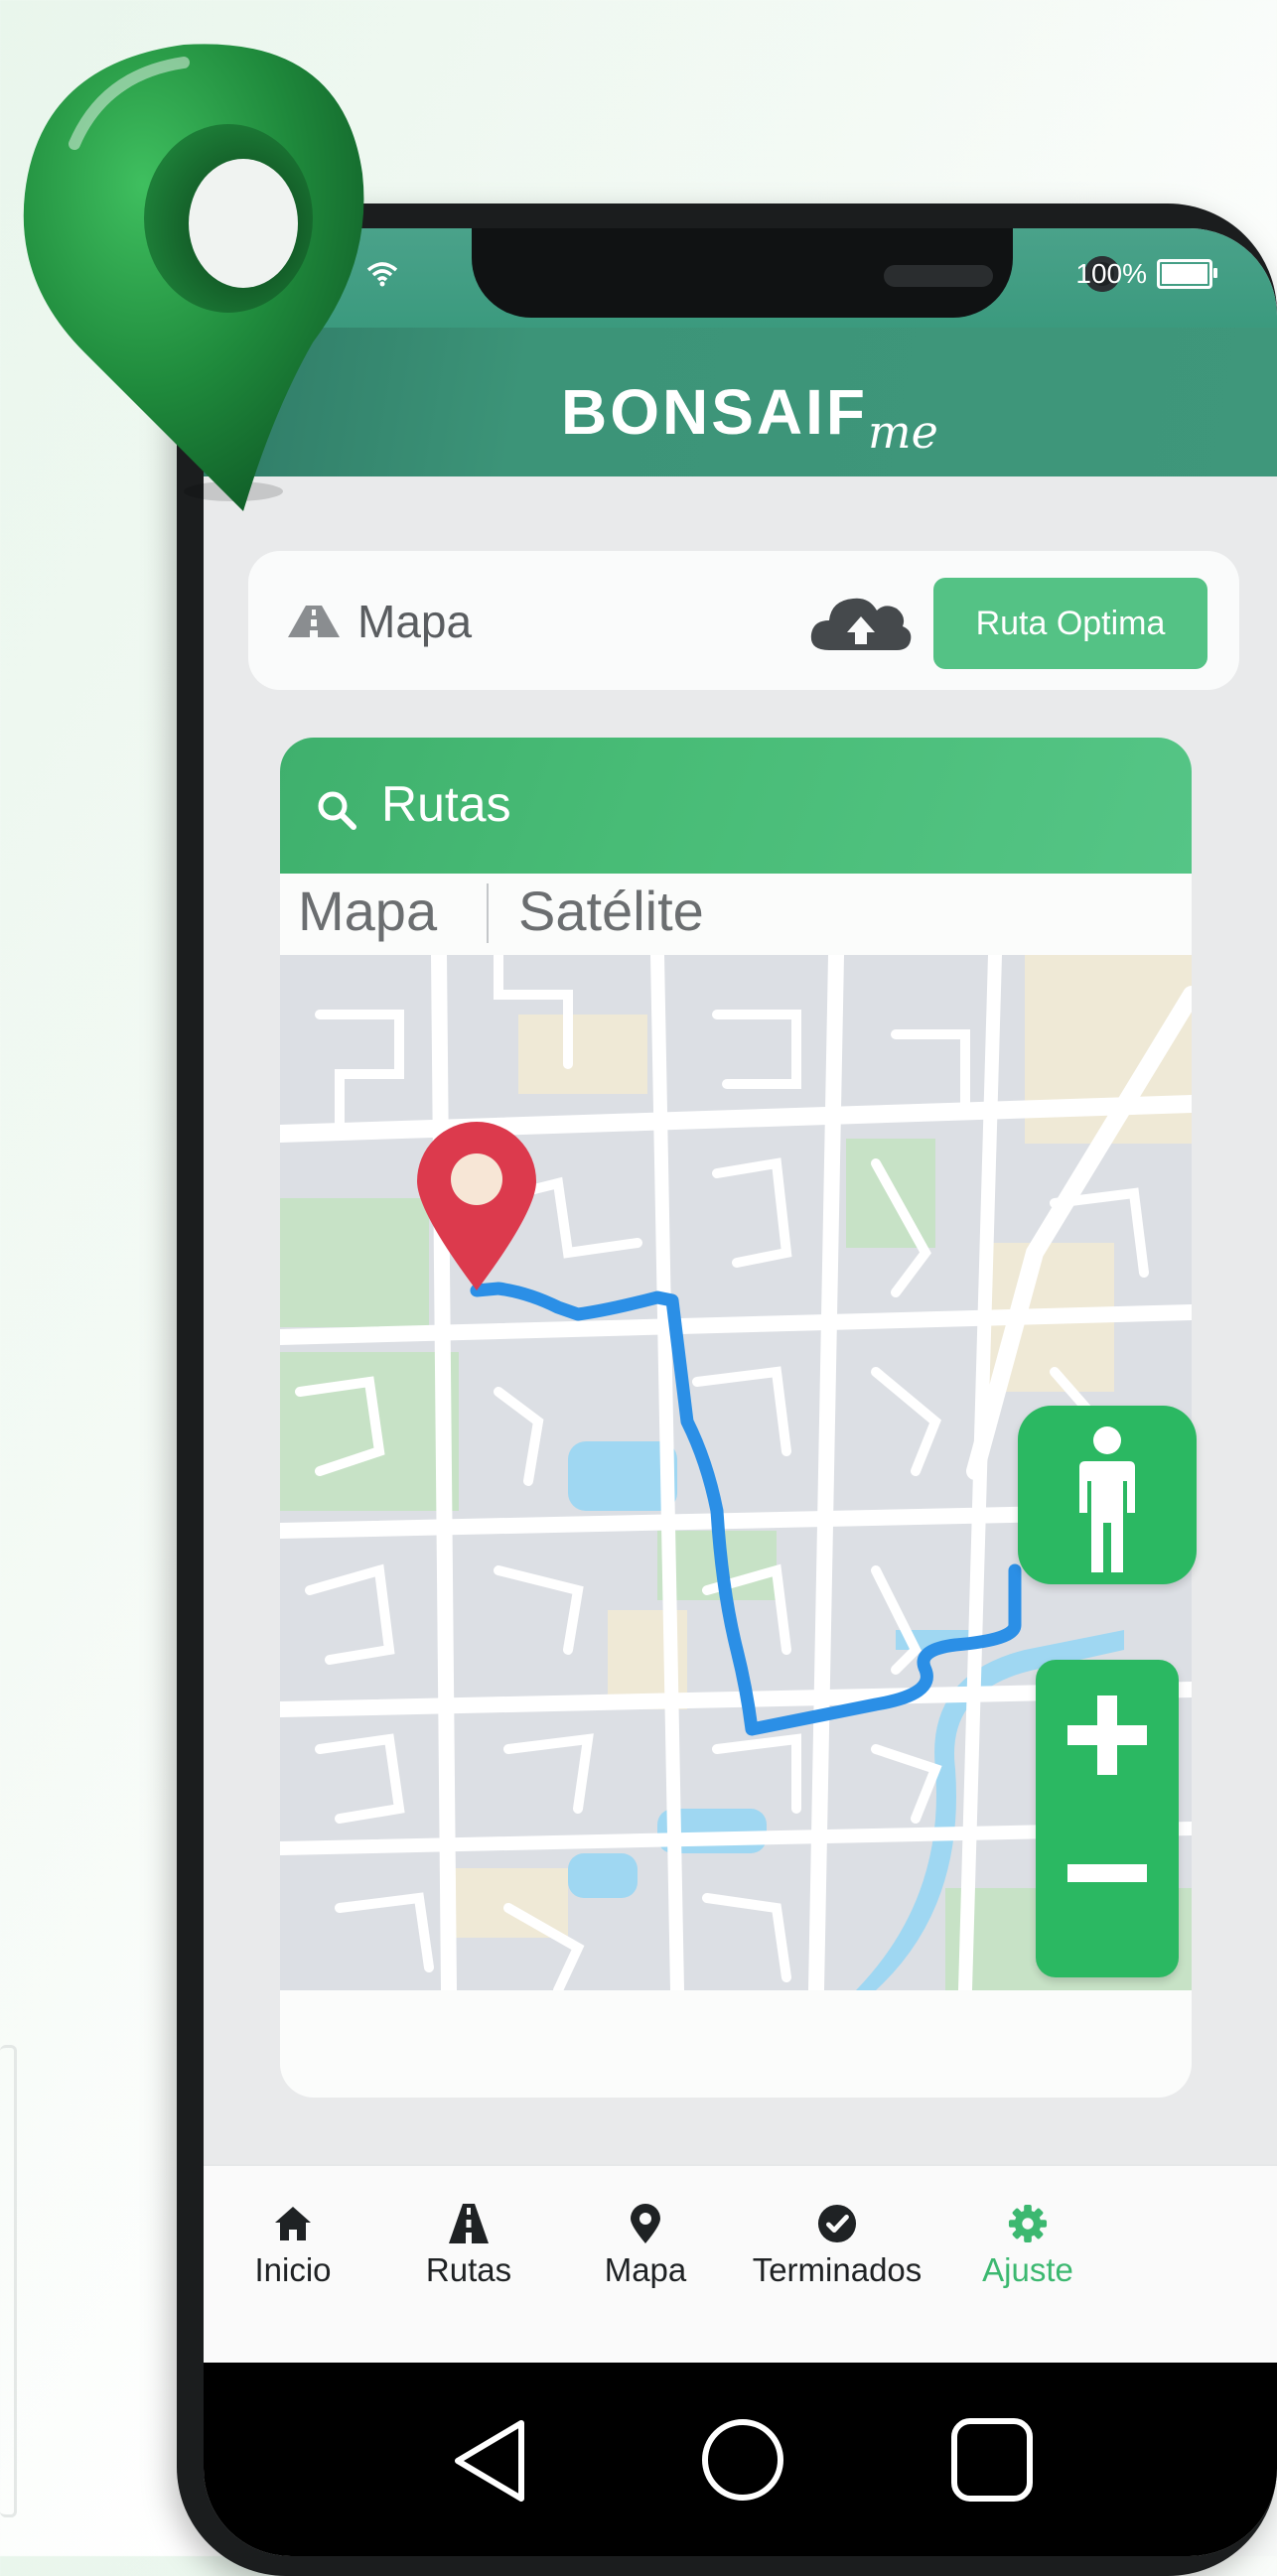 The height and width of the screenshot is (2576, 1277). I want to click on status-battery: 100%, so click(1146, 274).